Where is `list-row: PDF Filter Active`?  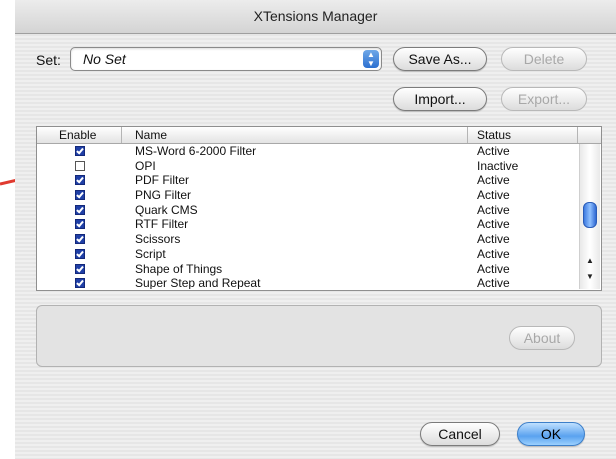
list-row: PDF Filter Active is located at coordinates (307, 180).